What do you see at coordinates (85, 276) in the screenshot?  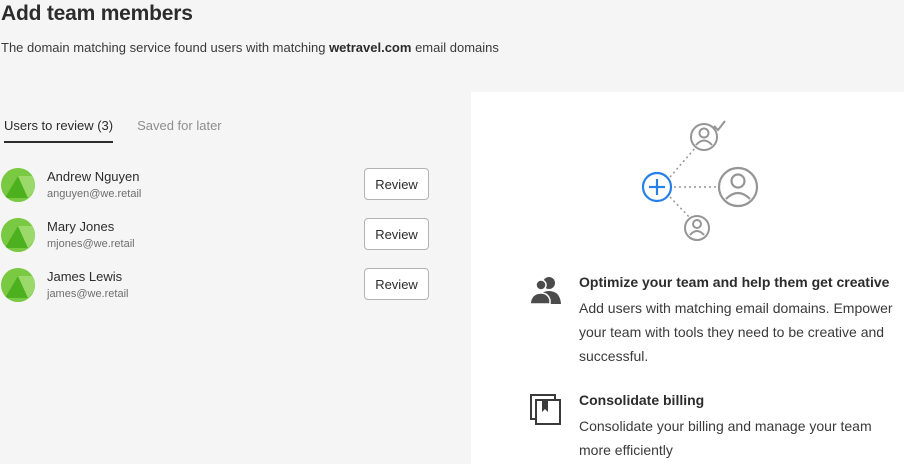 I see `user-name: James Lewis` at bounding box center [85, 276].